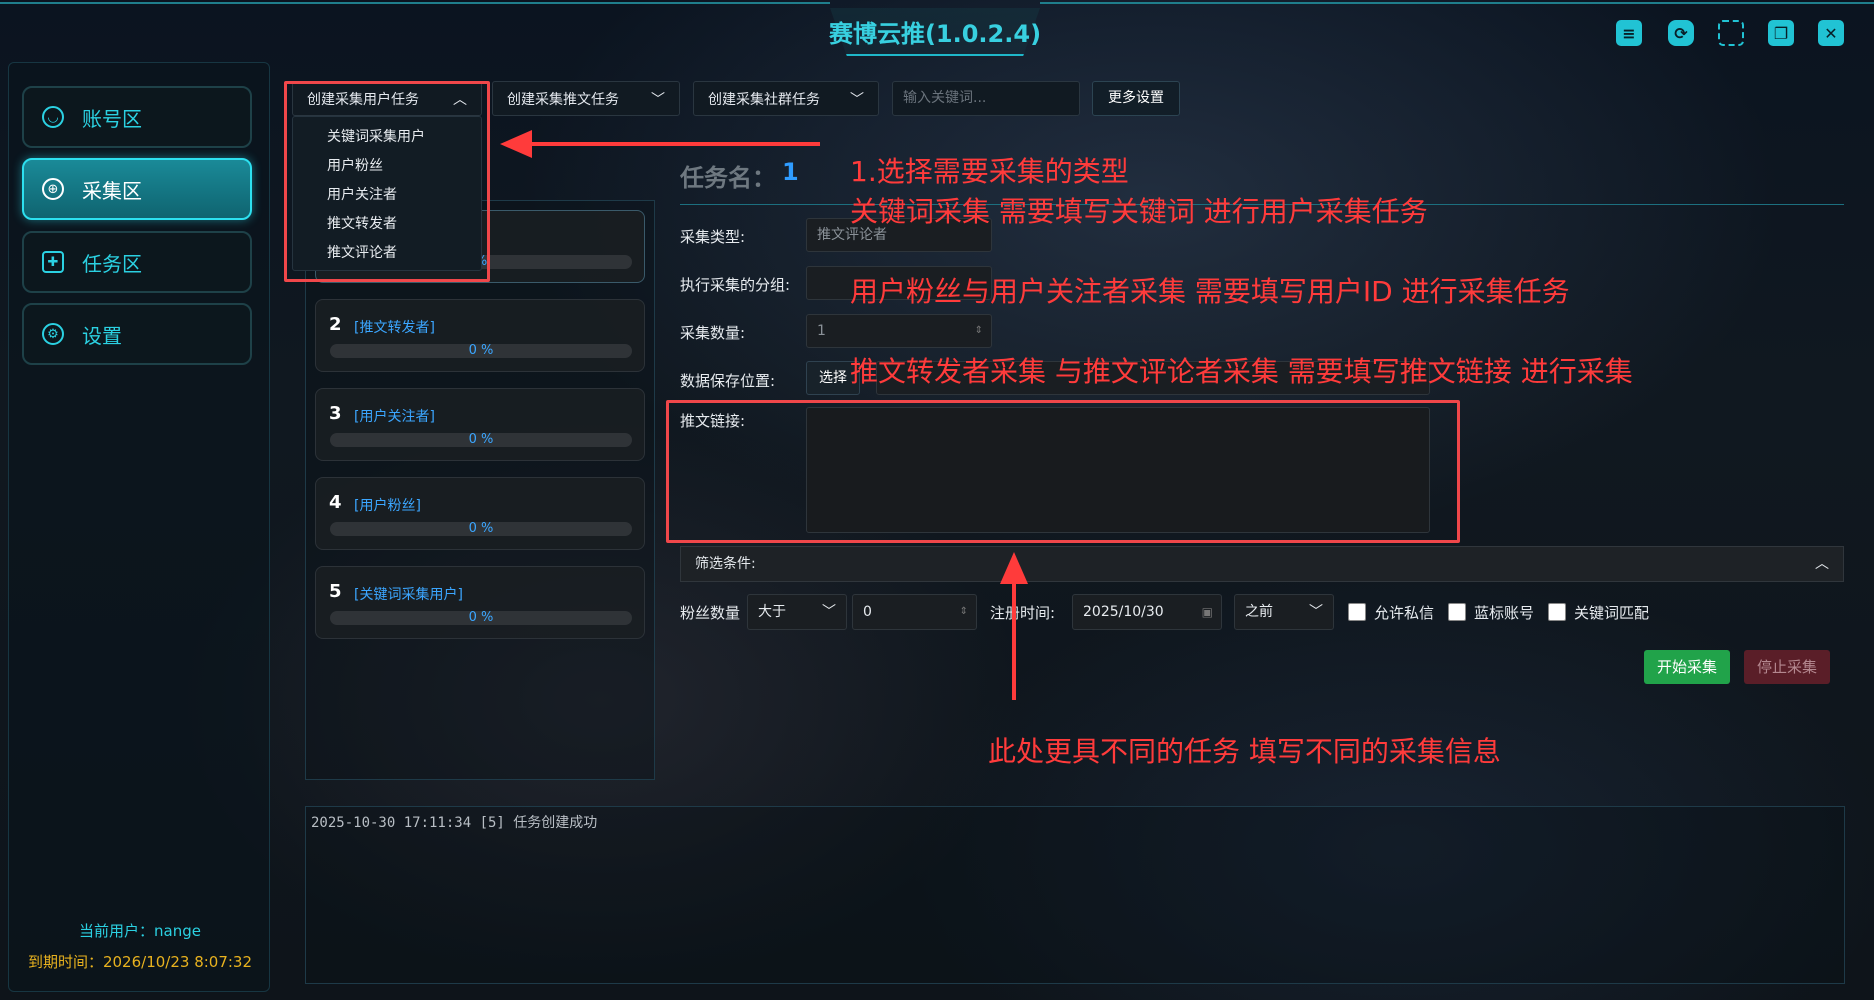 The image size is (1874, 1000). What do you see at coordinates (725, 564) in the screenshot?
I see `filter-title: 筛选条件:` at bounding box center [725, 564].